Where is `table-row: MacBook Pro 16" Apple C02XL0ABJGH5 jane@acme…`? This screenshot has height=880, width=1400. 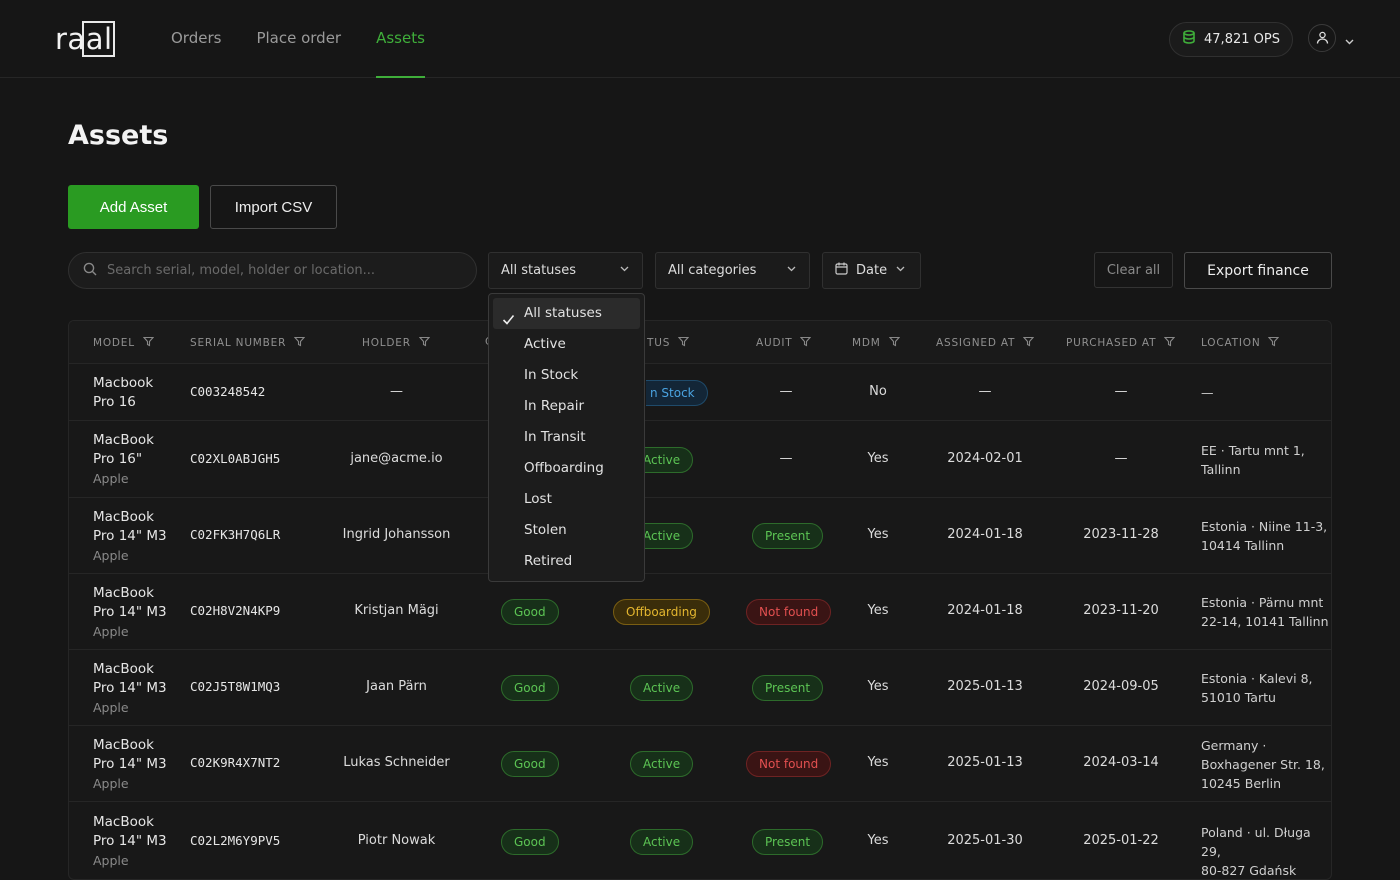 table-row: MacBook Pro 16" Apple C02XL0ABJGH5 jane@acme… is located at coordinates (700, 459).